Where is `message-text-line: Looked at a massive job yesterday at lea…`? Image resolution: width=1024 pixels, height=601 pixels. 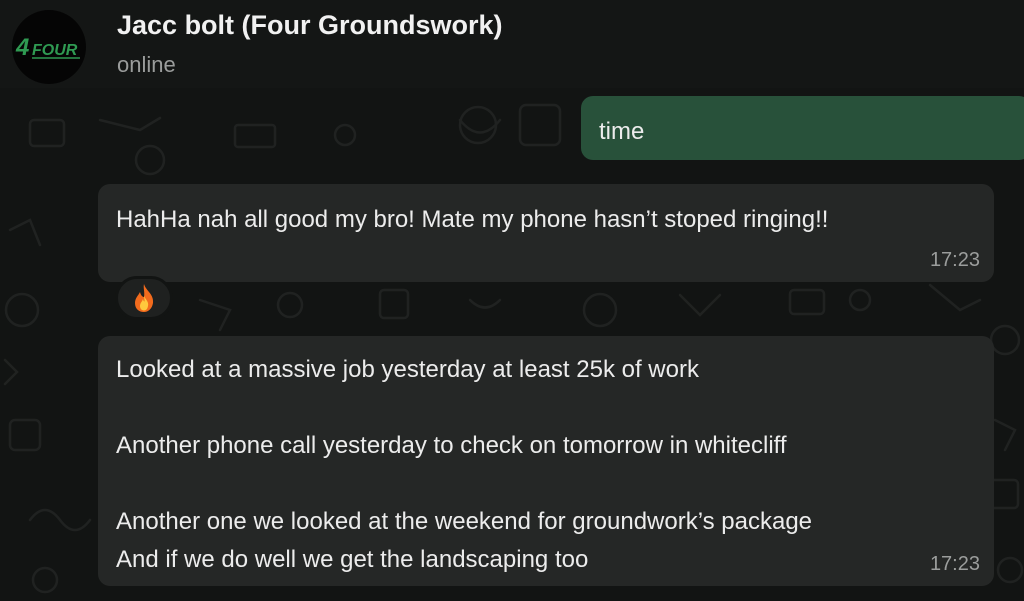 message-text-line: Looked at a massive job yesterday at lea… is located at coordinates (407, 369).